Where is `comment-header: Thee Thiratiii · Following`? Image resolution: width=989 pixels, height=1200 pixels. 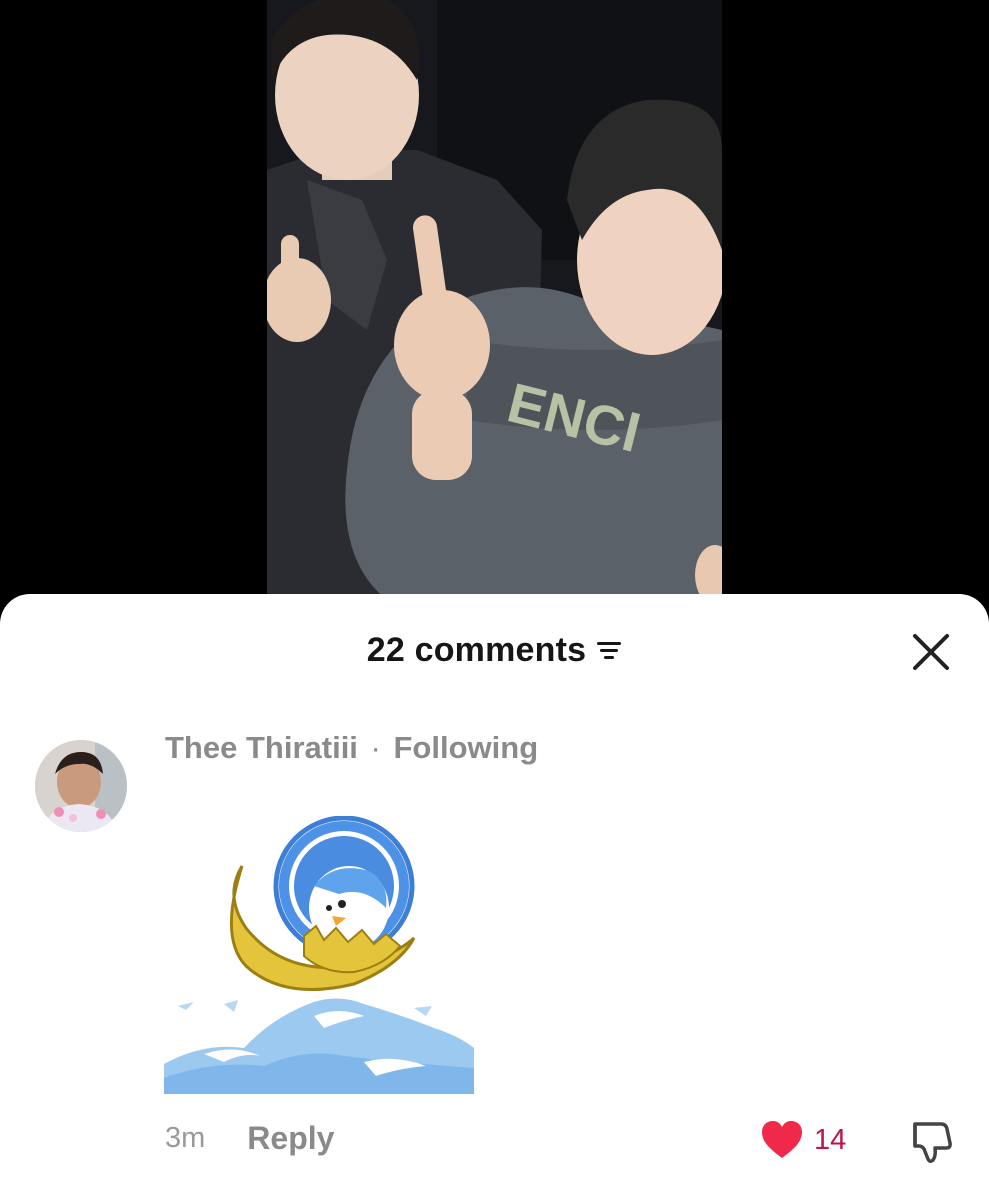
comment-header: Thee Thiratiii · Following is located at coordinates (351, 748).